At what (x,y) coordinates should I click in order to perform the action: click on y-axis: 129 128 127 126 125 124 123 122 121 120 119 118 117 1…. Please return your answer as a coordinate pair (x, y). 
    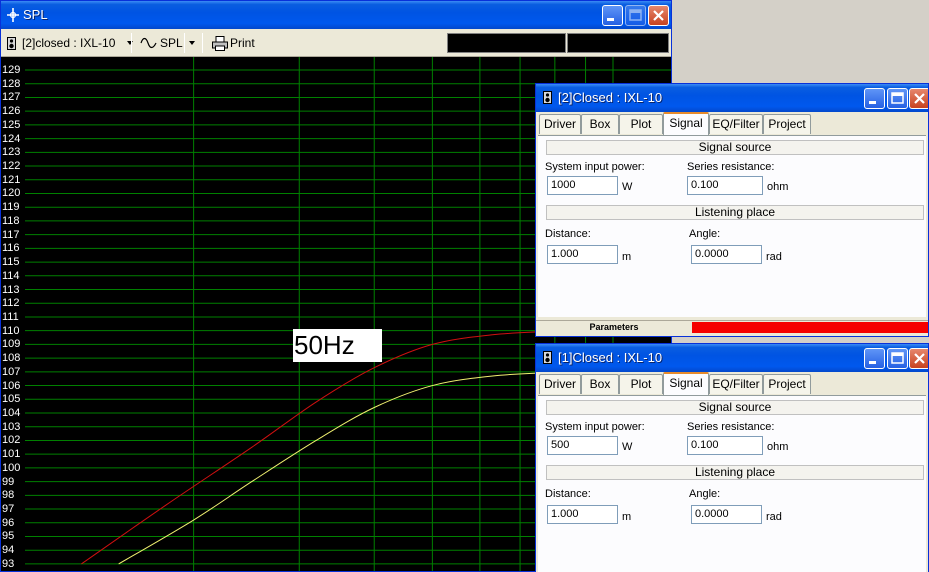
    Looking at the image, I should click on (13, 314).